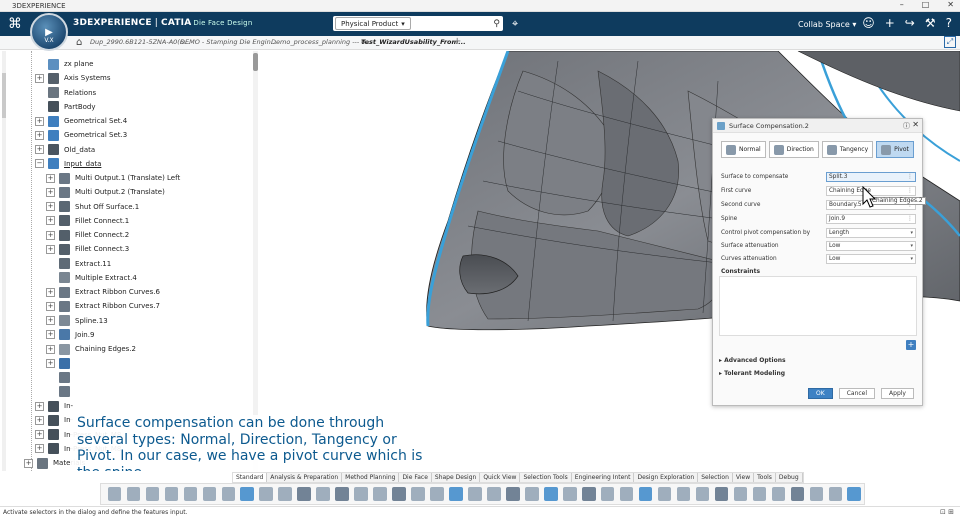 The width and height of the screenshot is (960, 518). I want to click on type-normal-button: Normal, so click(743, 149).